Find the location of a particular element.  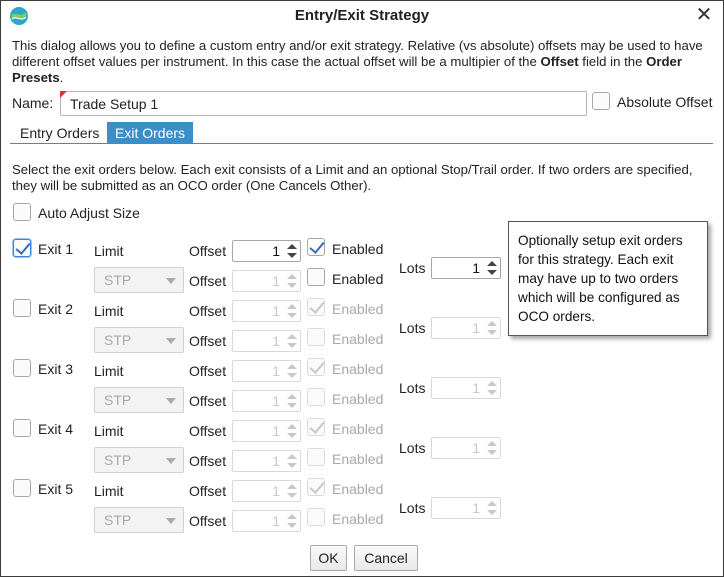

exit-3-lots-value: 1 is located at coordinates (476, 388).